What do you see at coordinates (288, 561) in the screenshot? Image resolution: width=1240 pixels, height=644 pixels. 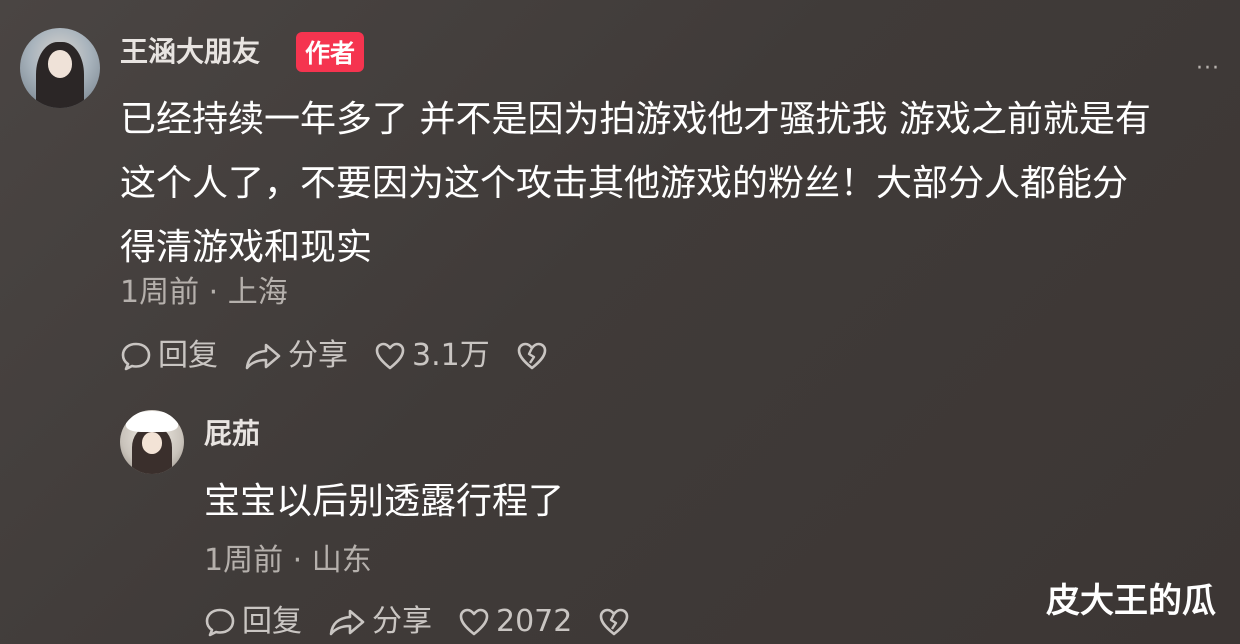 I see `reply-meta: 1周前 · 山东` at bounding box center [288, 561].